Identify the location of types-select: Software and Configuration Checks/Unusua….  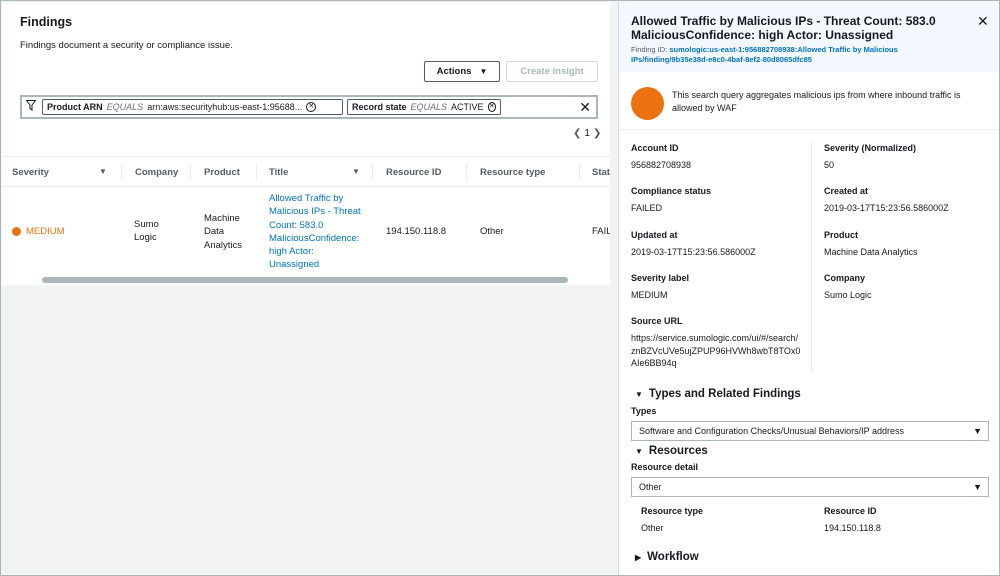
(810, 431).